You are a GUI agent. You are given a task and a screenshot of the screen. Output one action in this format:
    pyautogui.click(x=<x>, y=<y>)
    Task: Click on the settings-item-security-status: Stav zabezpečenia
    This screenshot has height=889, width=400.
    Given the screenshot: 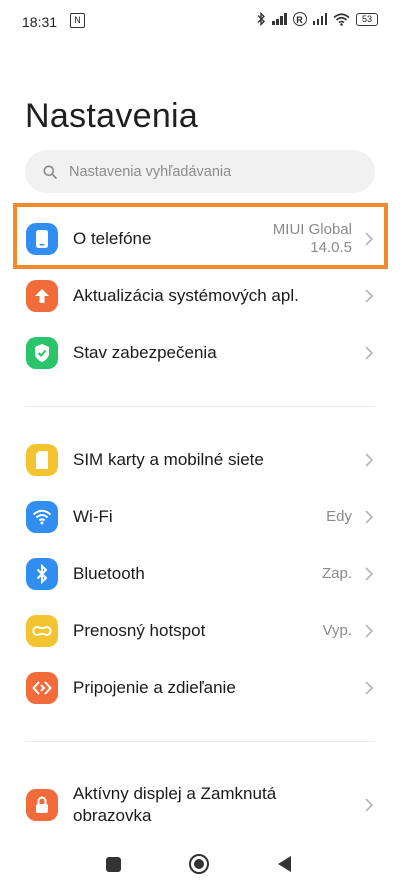 What is the action you would take?
    pyautogui.click(x=200, y=353)
    